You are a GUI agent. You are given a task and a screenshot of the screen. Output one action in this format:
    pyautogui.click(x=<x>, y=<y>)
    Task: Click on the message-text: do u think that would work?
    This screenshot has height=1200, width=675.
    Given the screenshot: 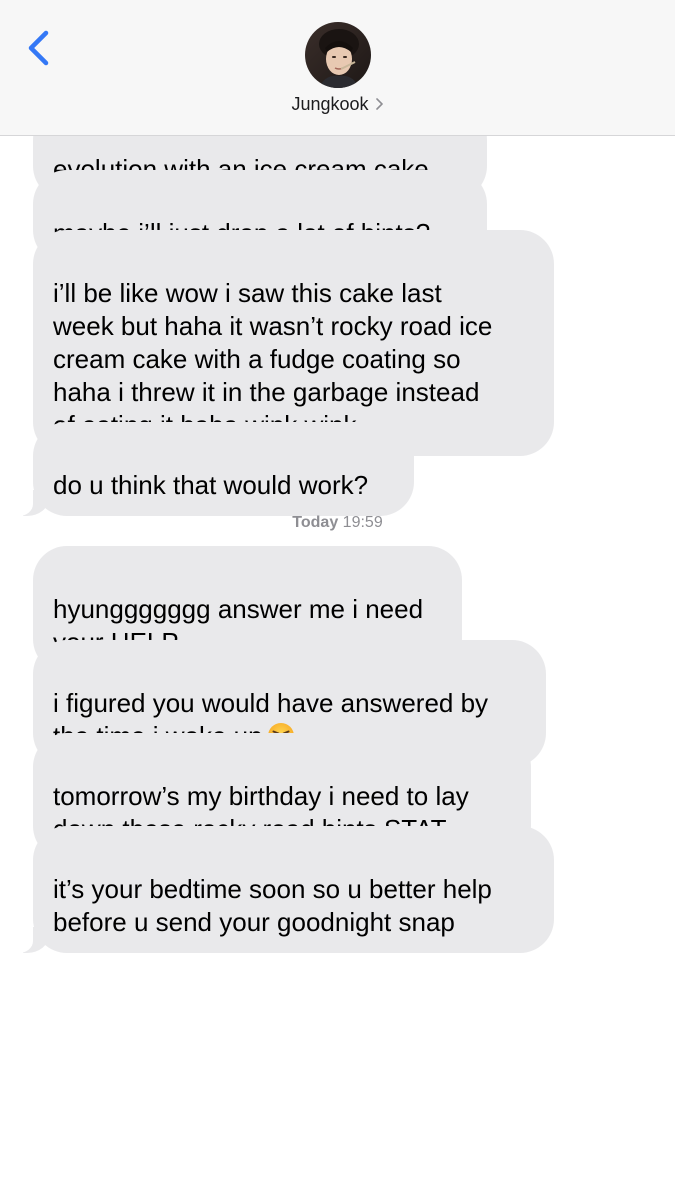 What is the action you would take?
    pyautogui.click(x=211, y=485)
    